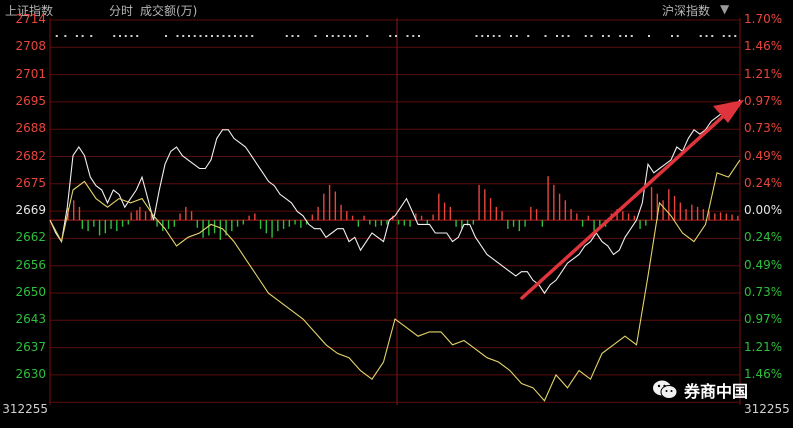 This screenshot has width=793, height=428. Describe the element at coordinates (724, 9) in the screenshot. I see `header-scroll-arrow-icon: ▼` at that location.